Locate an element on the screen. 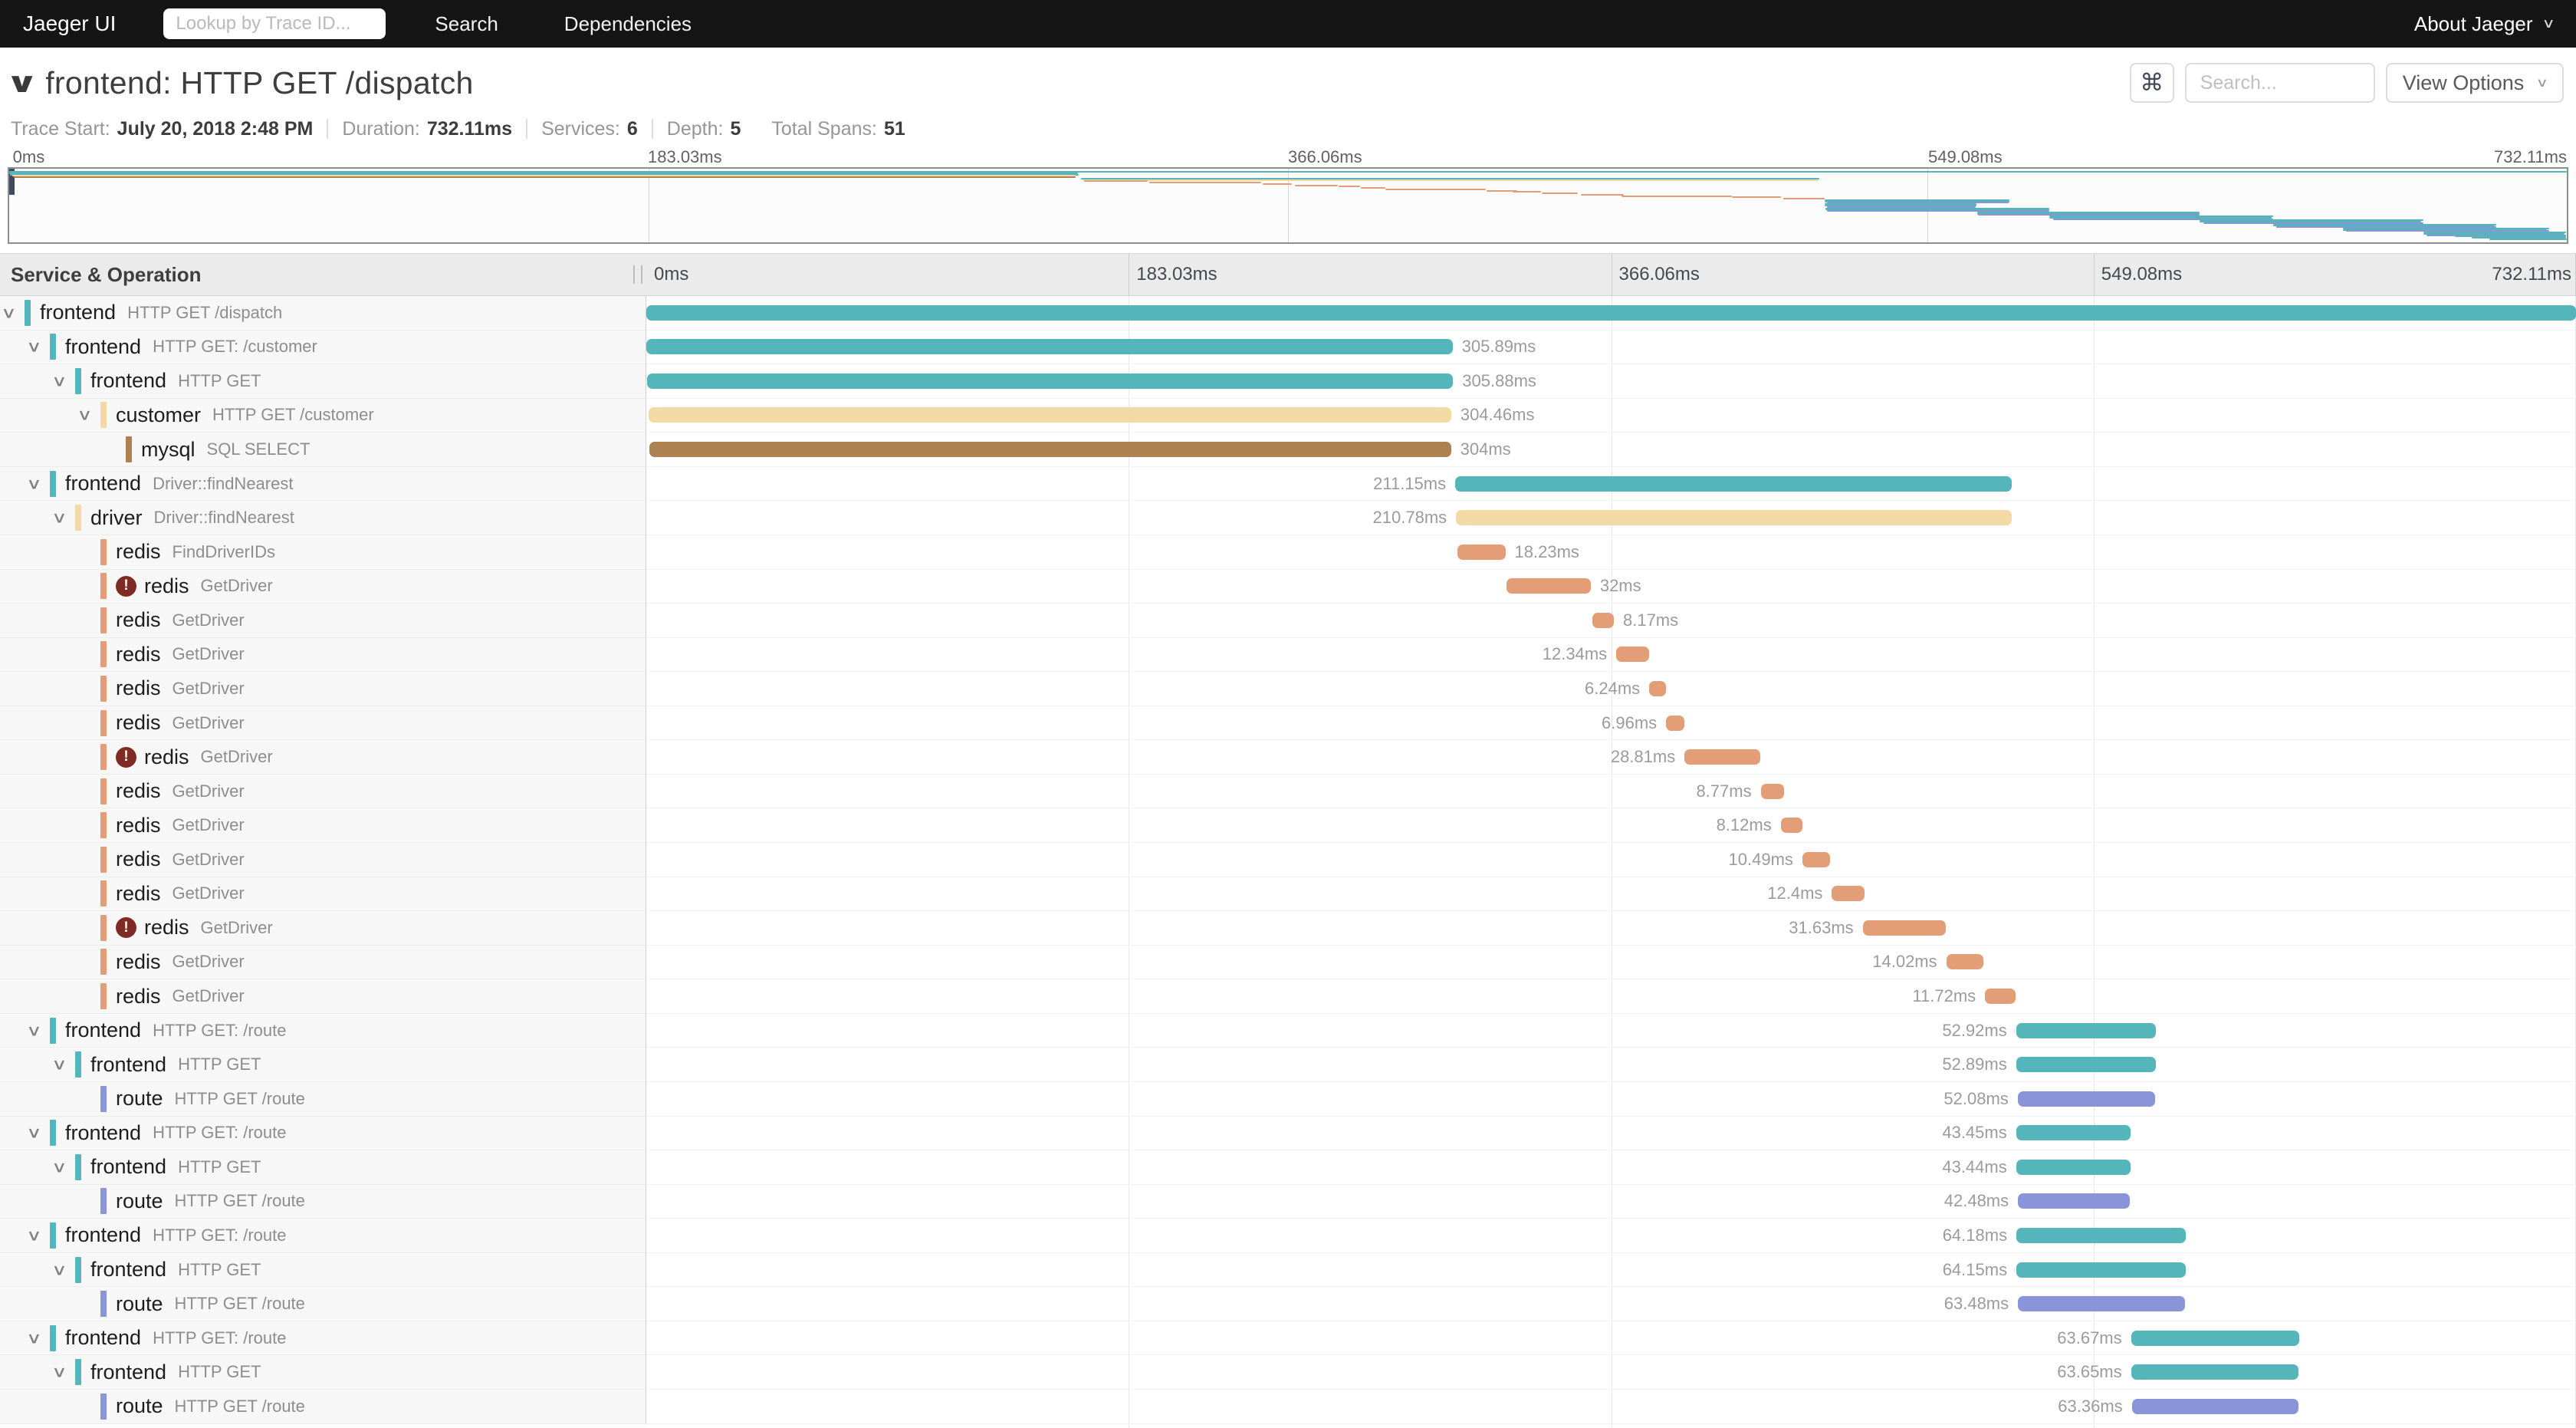  collapse-trace-chevron-icon: ∨ is located at coordinates (22, 83).